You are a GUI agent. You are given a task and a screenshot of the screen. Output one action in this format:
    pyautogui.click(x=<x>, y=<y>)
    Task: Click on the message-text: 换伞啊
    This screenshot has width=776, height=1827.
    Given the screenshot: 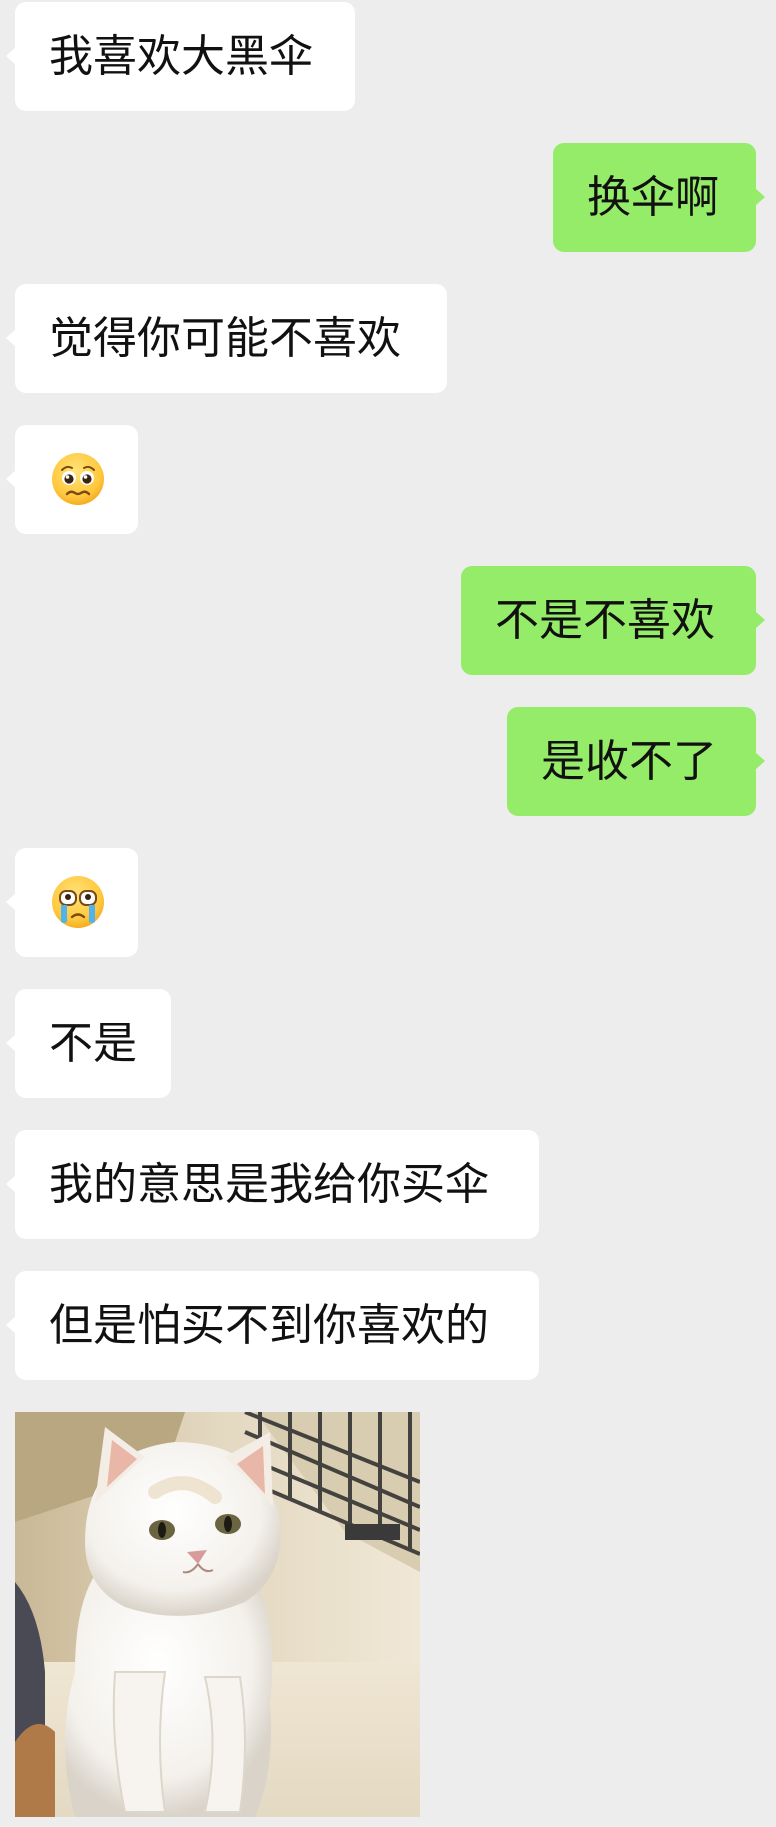 What is the action you would take?
    pyautogui.click(x=653, y=197)
    